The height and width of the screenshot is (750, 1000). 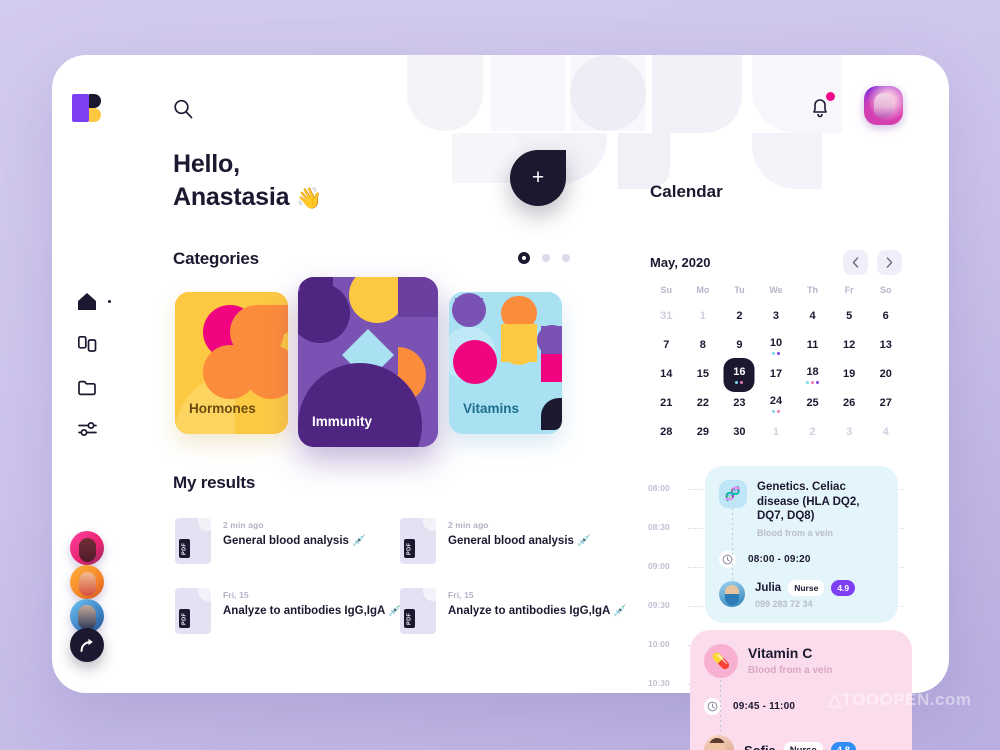 What do you see at coordinates (183, 109) in the screenshot?
I see `search-icon` at bounding box center [183, 109].